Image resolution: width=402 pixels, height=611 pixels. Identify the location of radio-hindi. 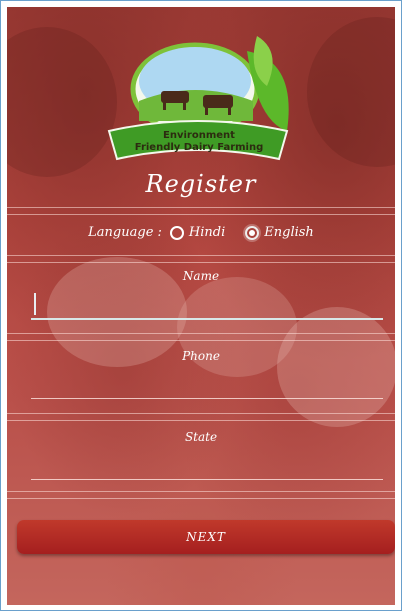
(176, 232).